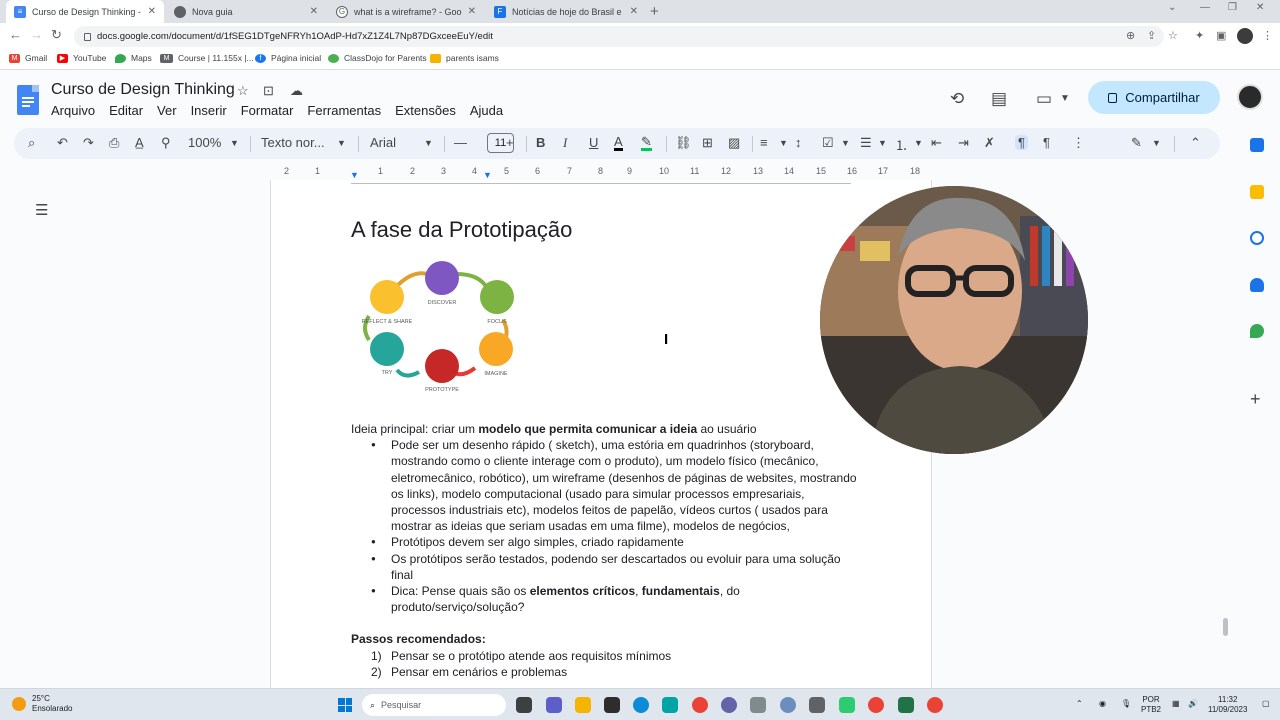 Image resolution: width=1280 pixels, height=720 pixels. What do you see at coordinates (344, 110) in the screenshot?
I see `menu-ferramentas: Ferramentas` at bounding box center [344, 110].